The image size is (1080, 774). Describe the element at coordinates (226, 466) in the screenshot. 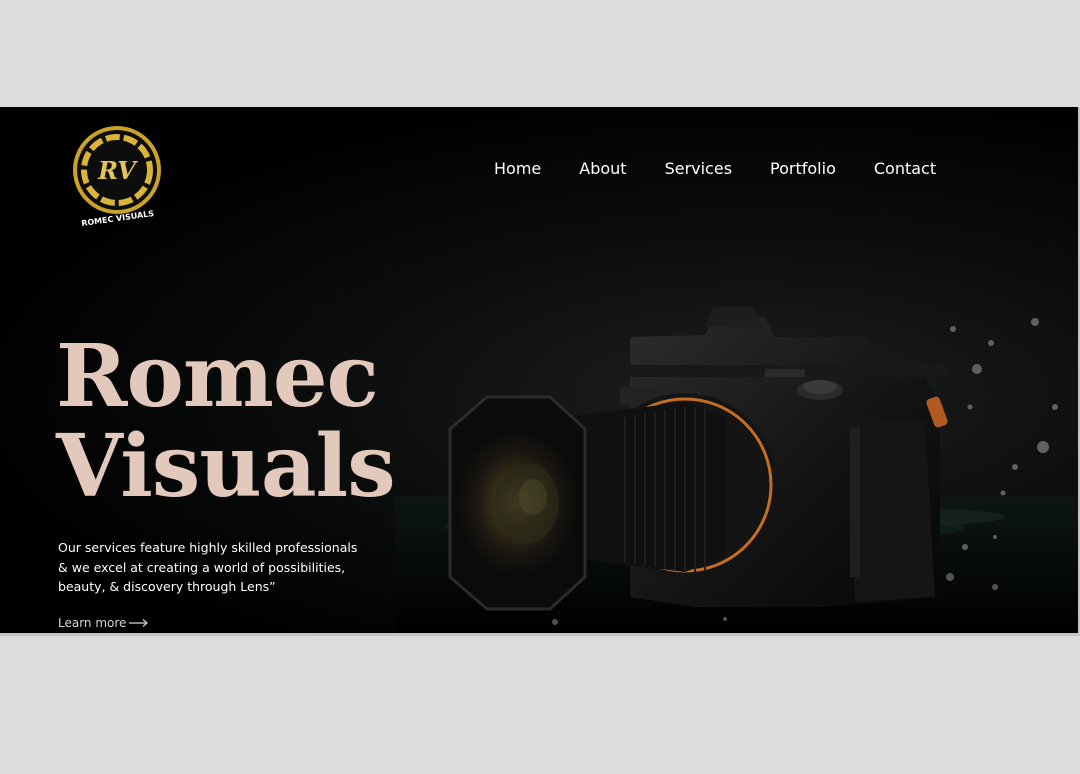

I see `hero-title-line2: Visuals` at that location.